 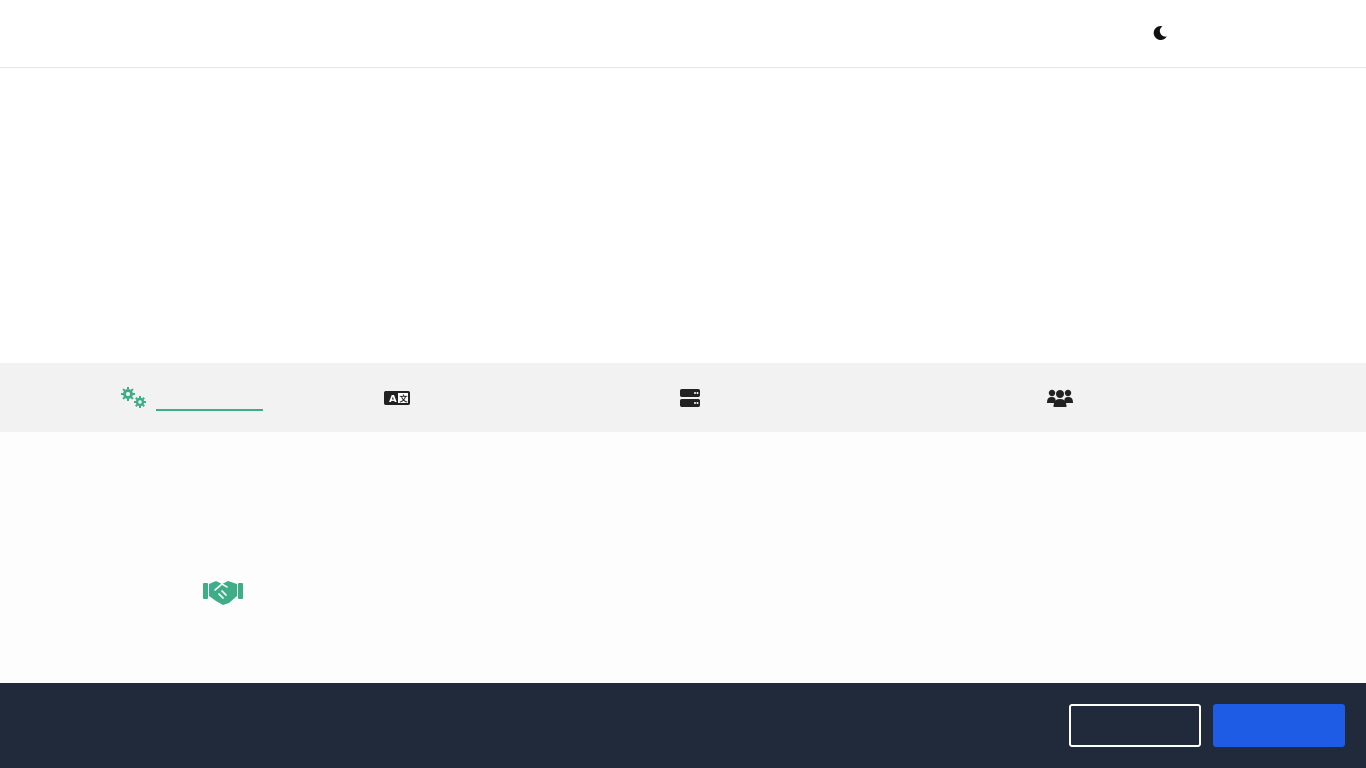 I want to click on tab-server, so click(x=690, y=397).